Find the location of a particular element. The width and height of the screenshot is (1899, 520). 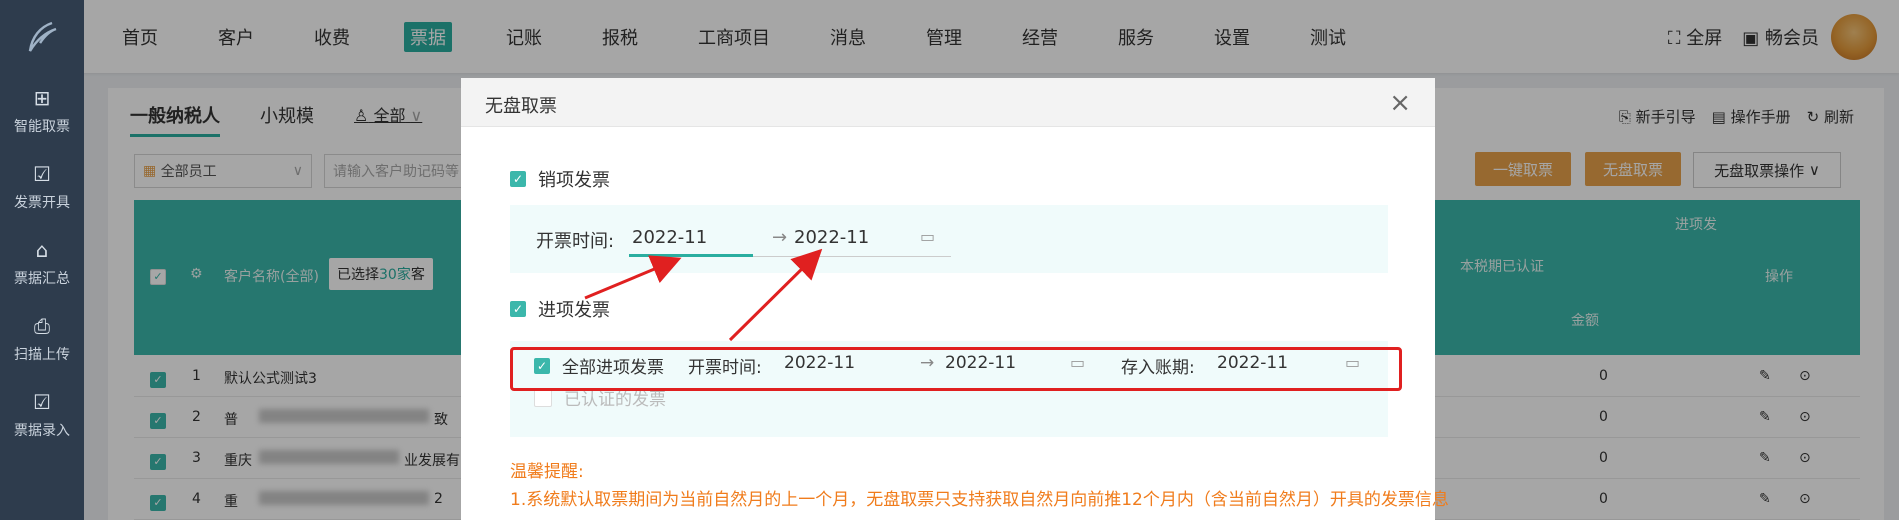

sidebar-item: ☑ 发票开具 is located at coordinates (42, 187).